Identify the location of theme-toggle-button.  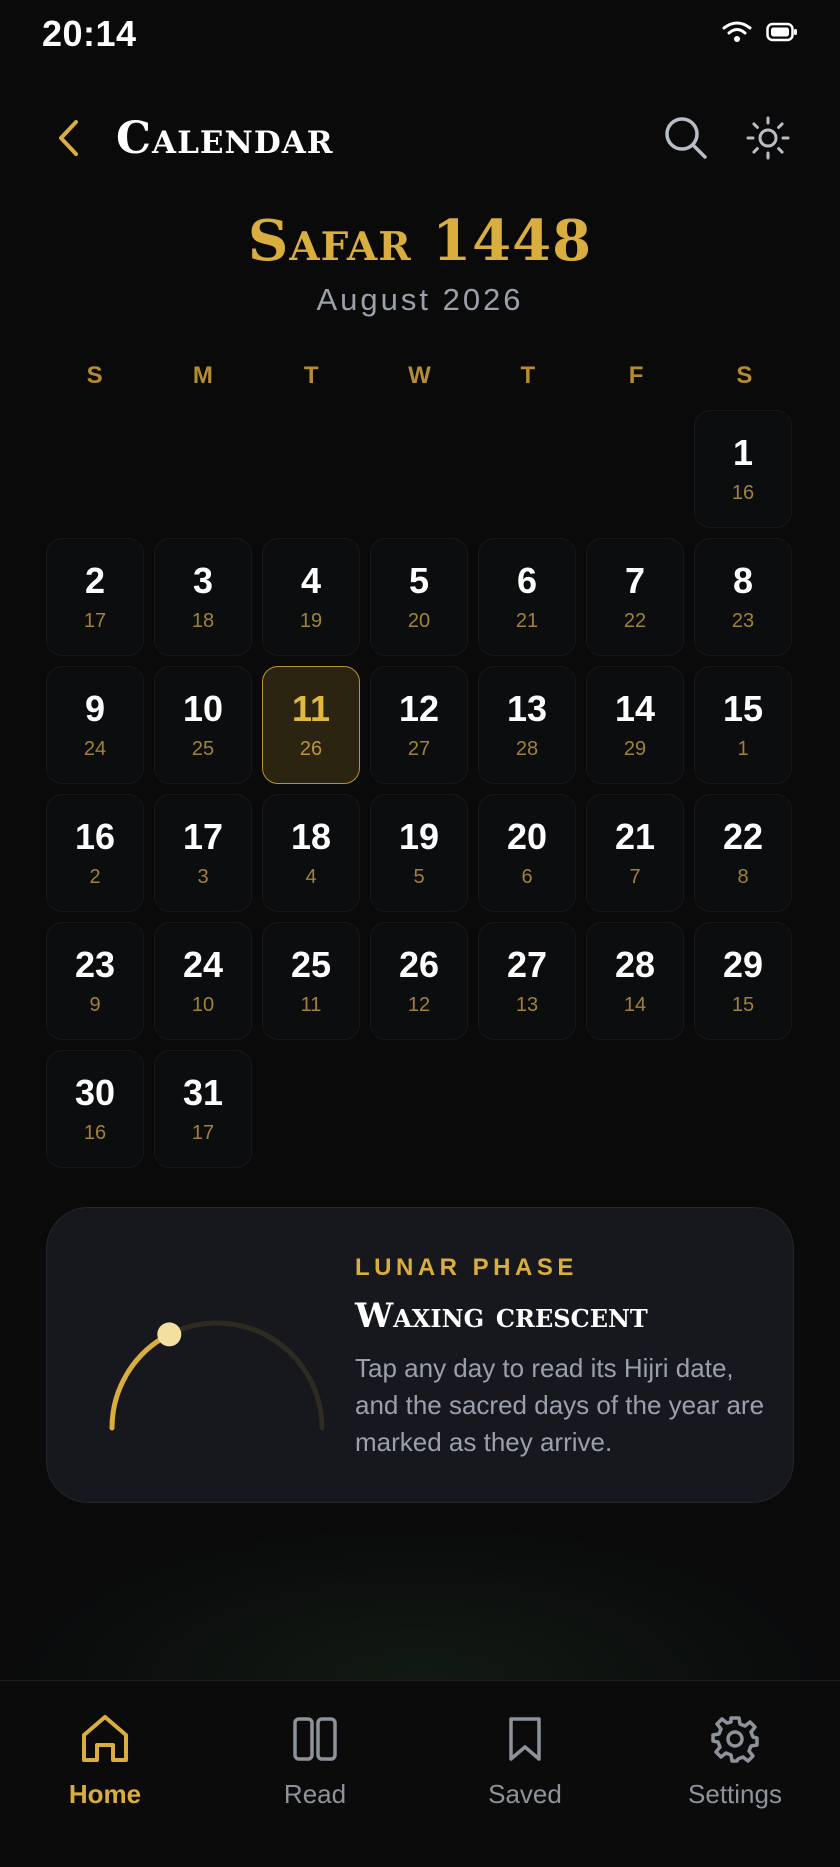
(768, 138).